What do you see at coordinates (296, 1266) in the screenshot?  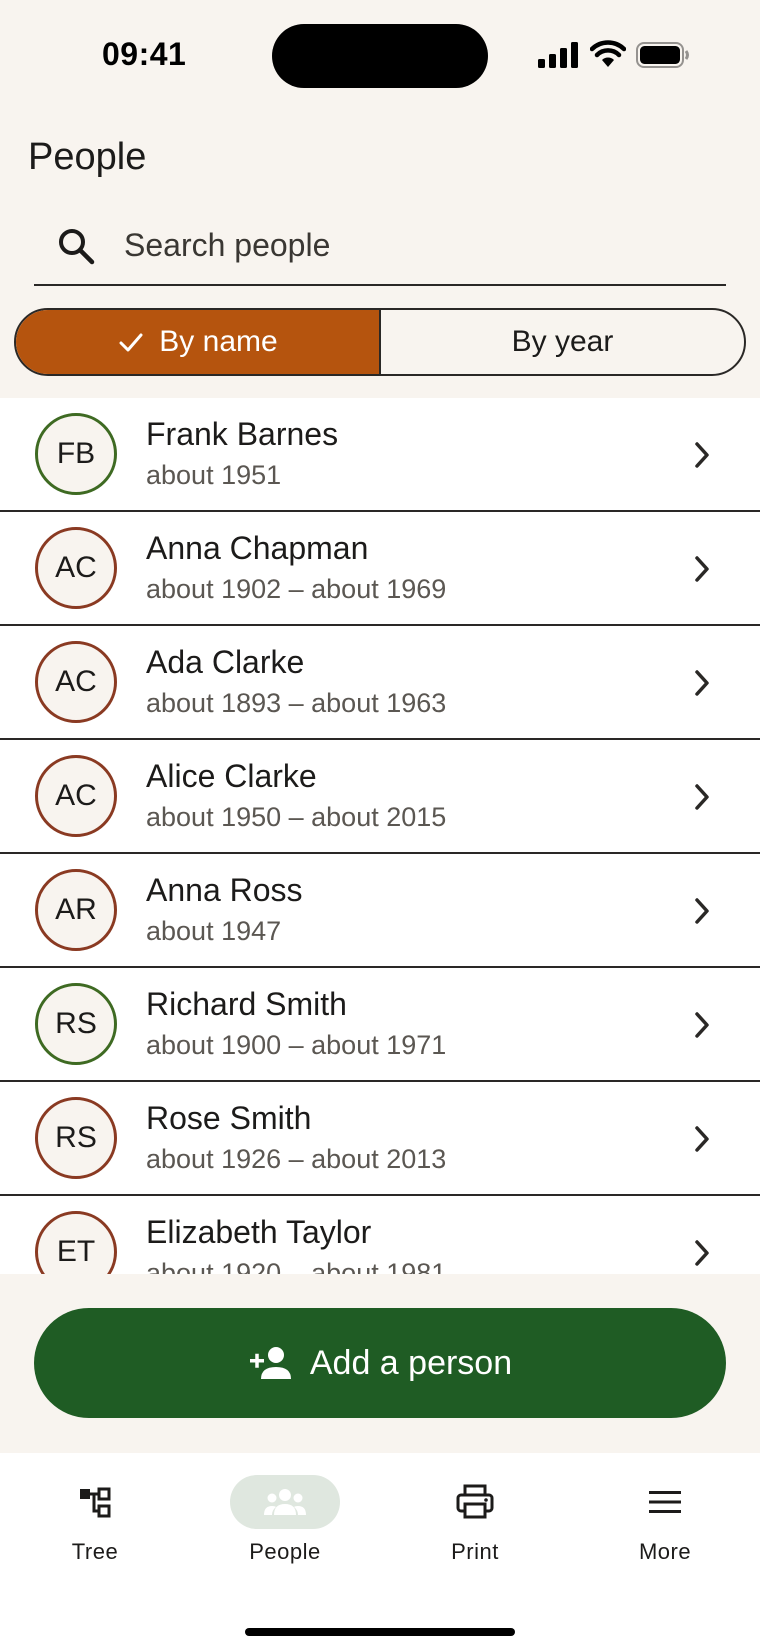 I see `person-dates: about 1920 – about 1981` at bounding box center [296, 1266].